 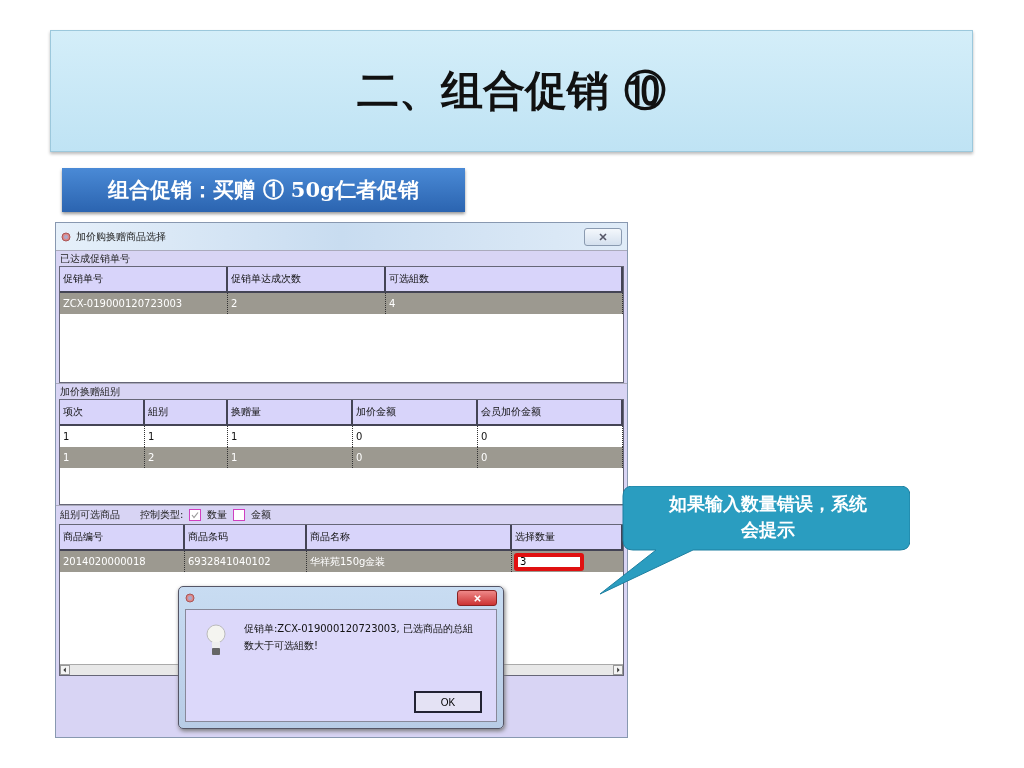 I want to click on table-cell: 华祥苑150g金装, so click(x=409, y=561).